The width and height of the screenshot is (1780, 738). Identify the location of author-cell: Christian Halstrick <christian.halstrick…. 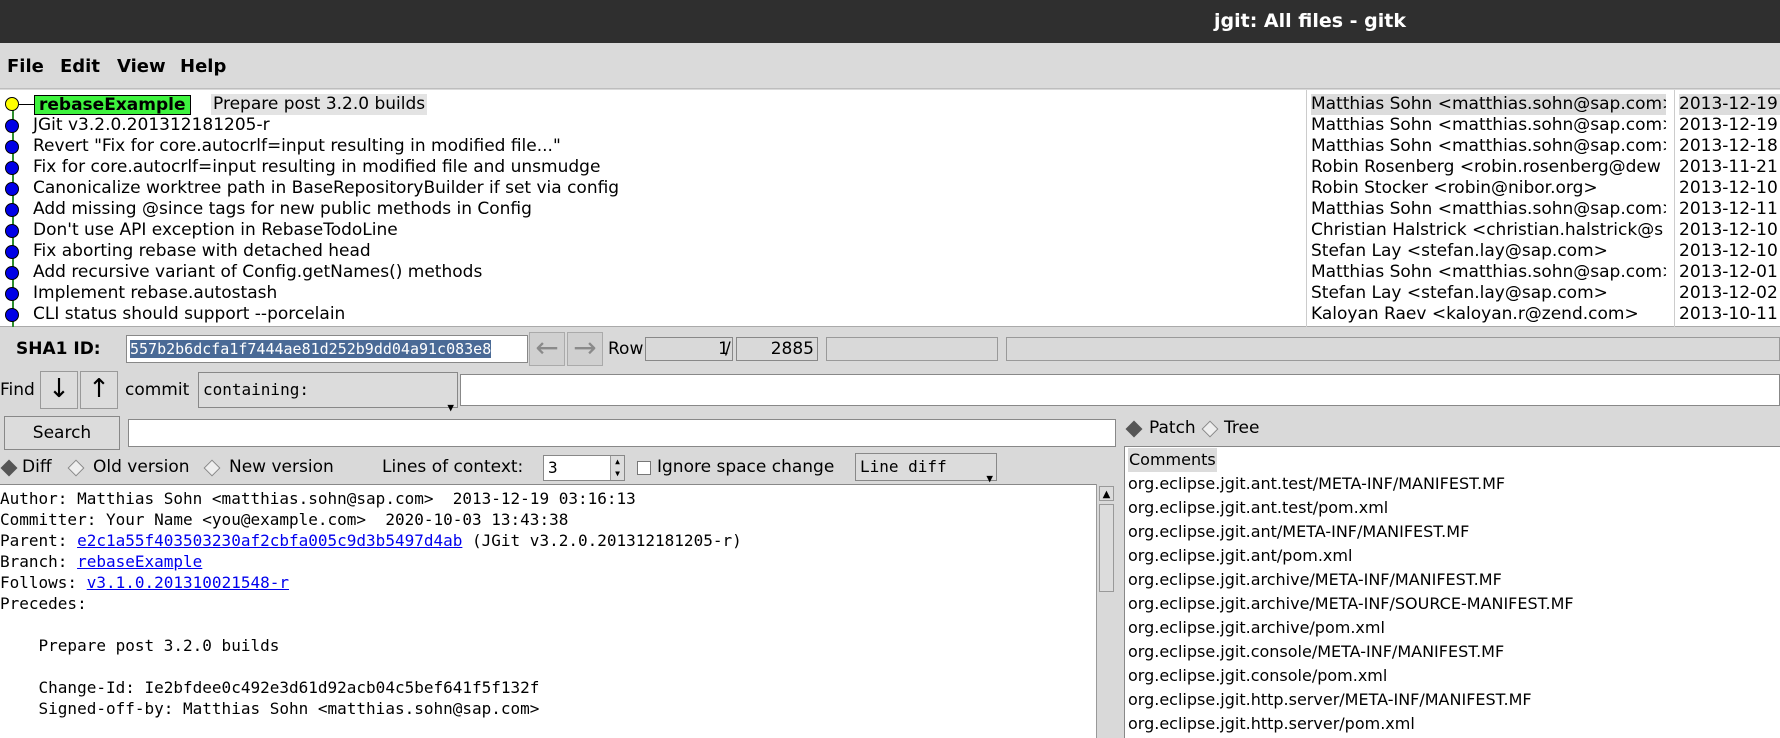
(1487, 230).